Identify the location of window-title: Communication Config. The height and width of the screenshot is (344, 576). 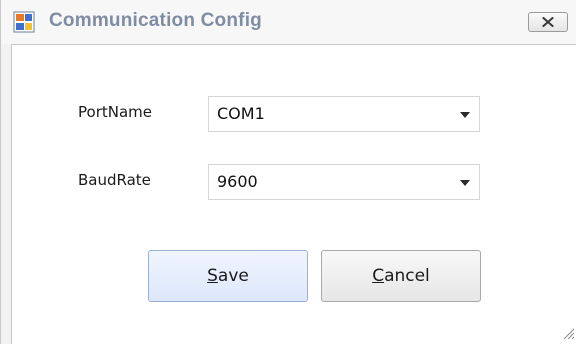
(155, 20).